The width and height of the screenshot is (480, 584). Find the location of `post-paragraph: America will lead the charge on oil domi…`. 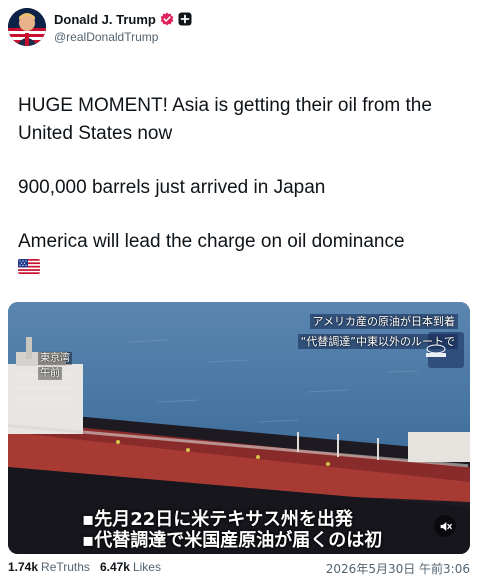

post-paragraph: America will lead the charge on oil domi… is located at coordinates (211, 241).